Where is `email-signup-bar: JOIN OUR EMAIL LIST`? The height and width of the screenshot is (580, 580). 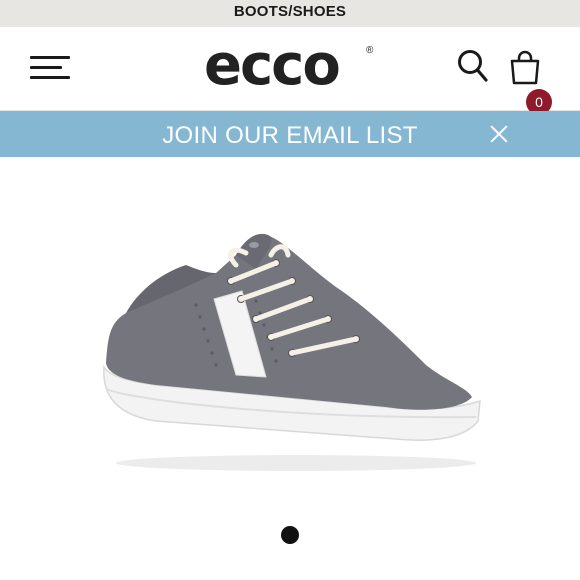
email-signup-bar: JOIN OUR EMAIL LIST is located at coordinates (290, 134).